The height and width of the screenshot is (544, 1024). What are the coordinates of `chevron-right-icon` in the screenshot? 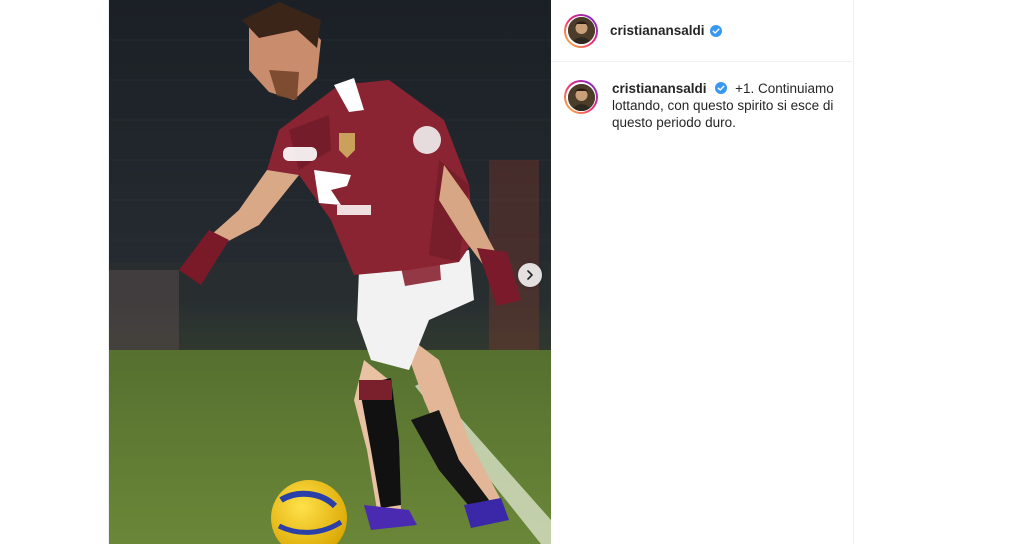 It's located at (530, 275).